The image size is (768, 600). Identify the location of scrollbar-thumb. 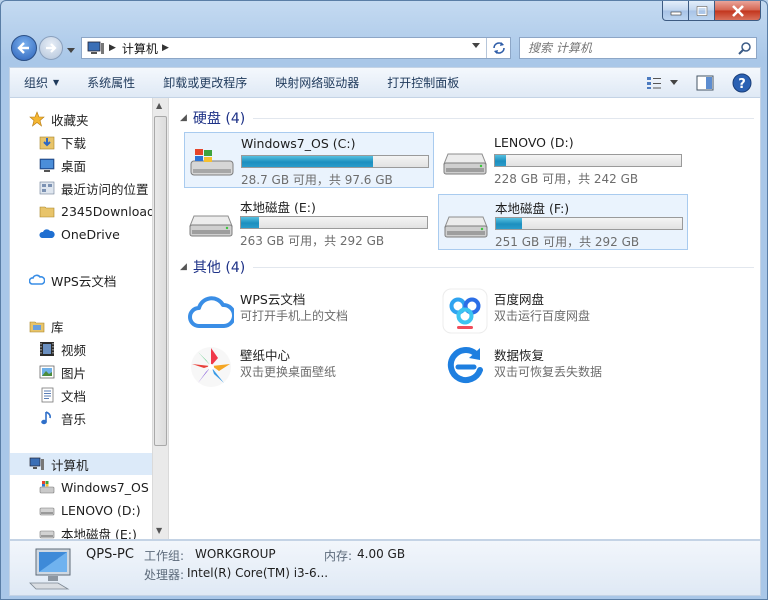
(160, 281).